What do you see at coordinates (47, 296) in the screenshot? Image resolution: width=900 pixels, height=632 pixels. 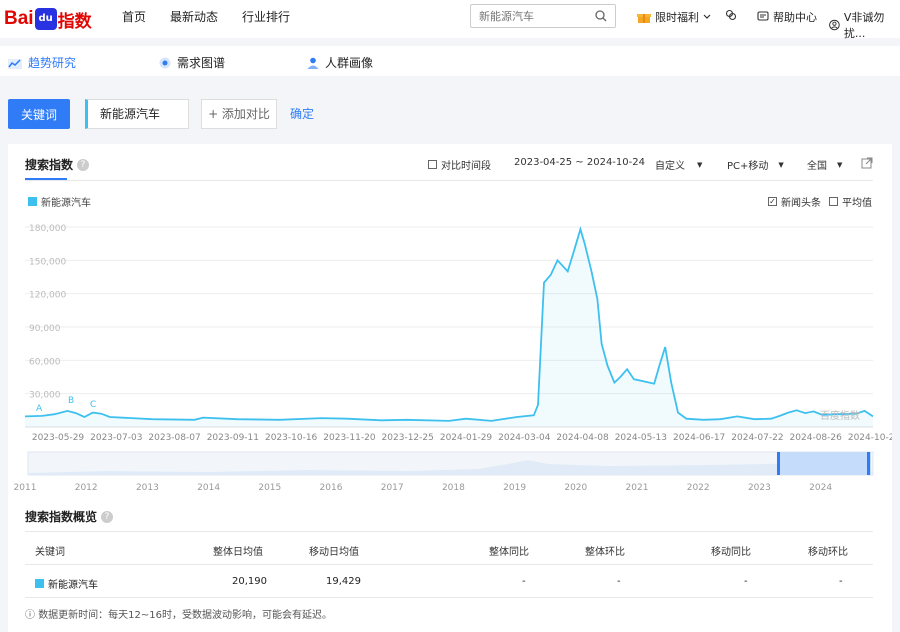 I see `y-tick-label: 120,000` at bounding box center [47, 296].